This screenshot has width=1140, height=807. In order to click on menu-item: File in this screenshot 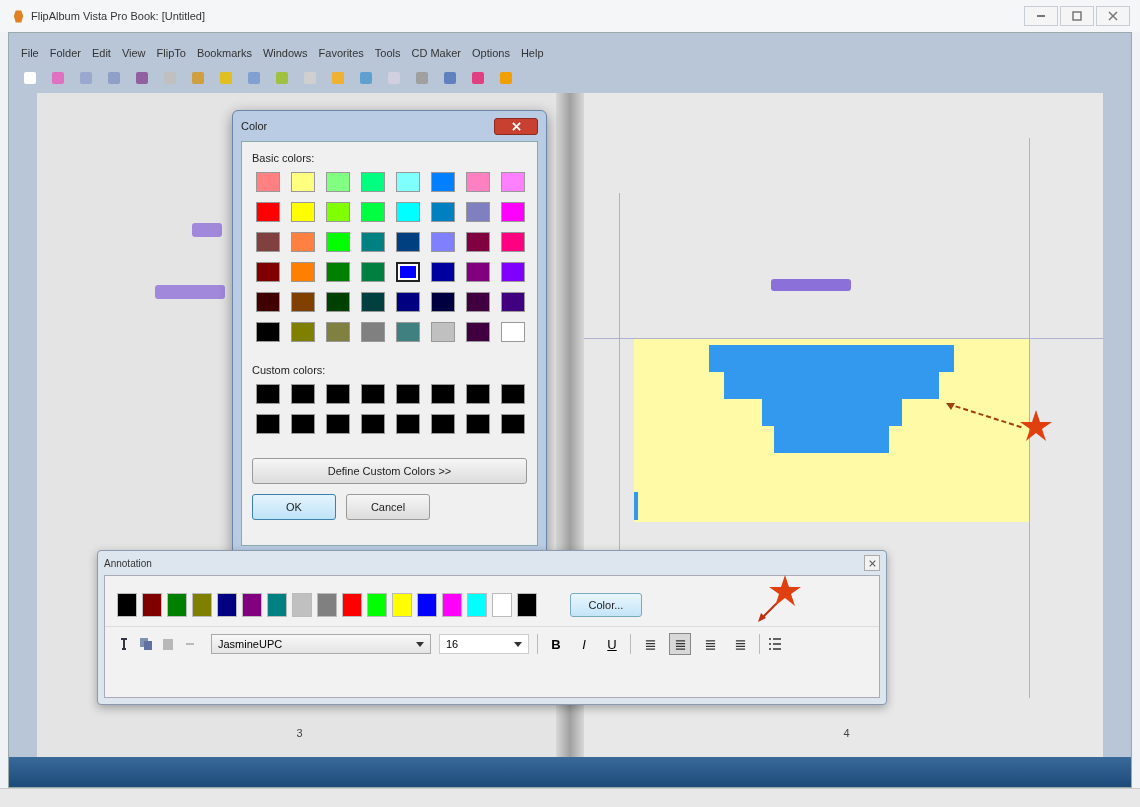, I will do `click(30, 53)`.